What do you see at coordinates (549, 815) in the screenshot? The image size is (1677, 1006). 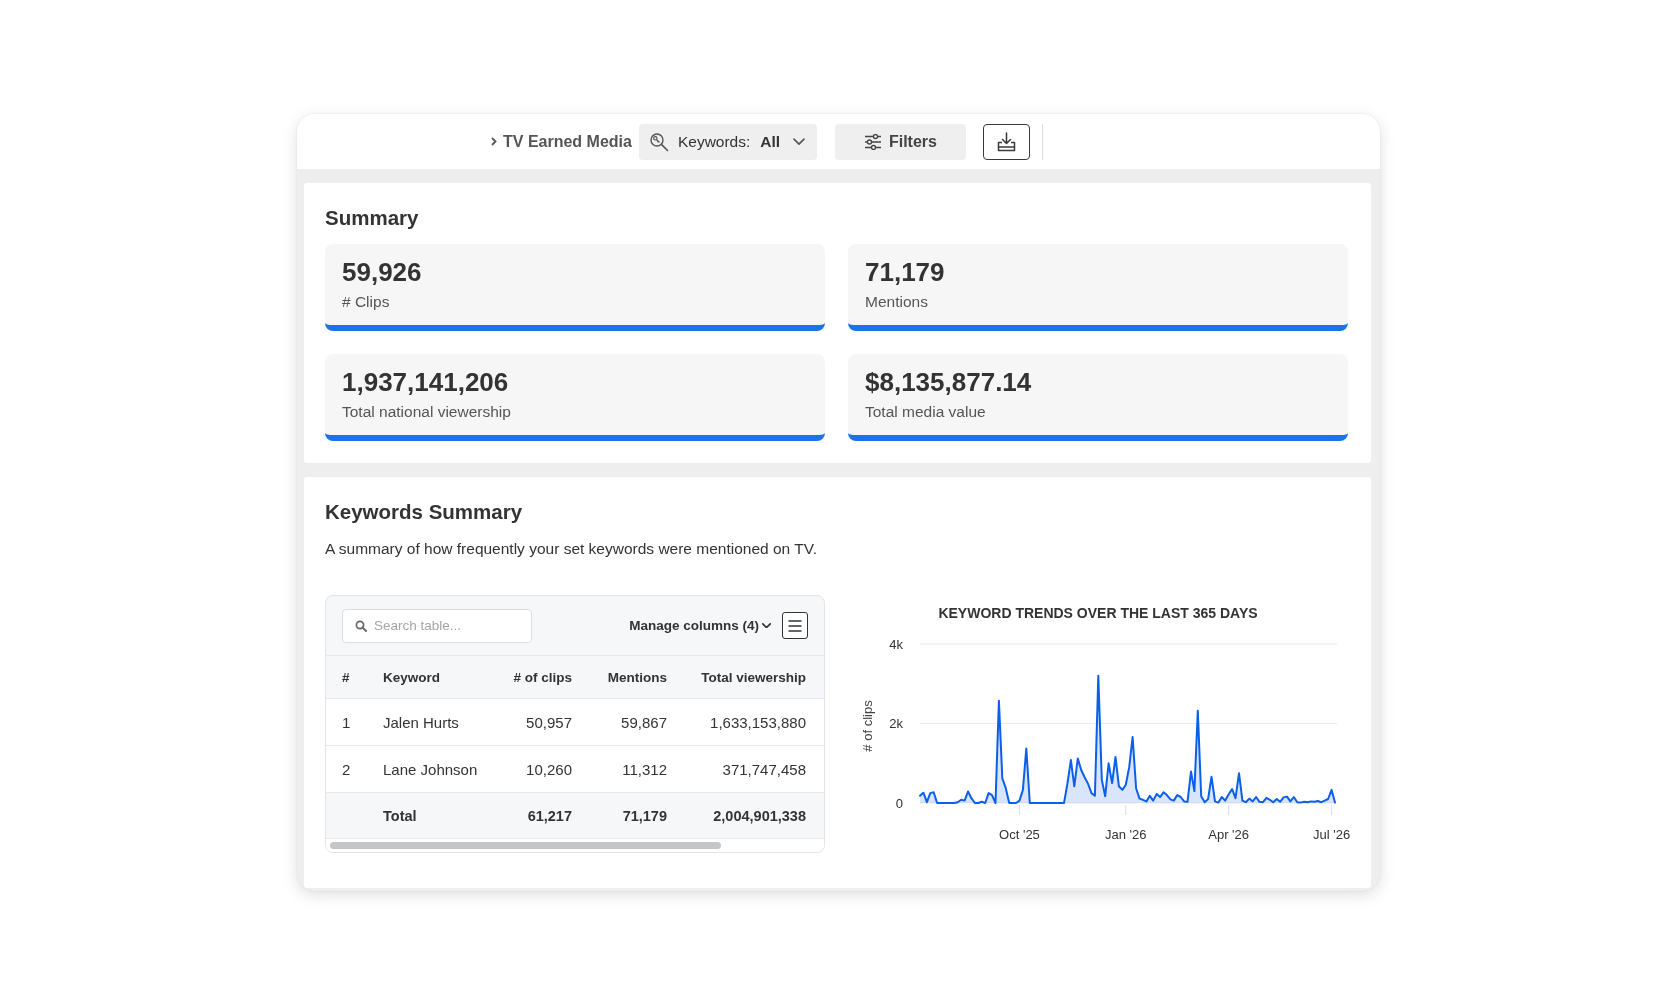 I see `total-cell-text: 61,217` at bounding box center [549, 815].